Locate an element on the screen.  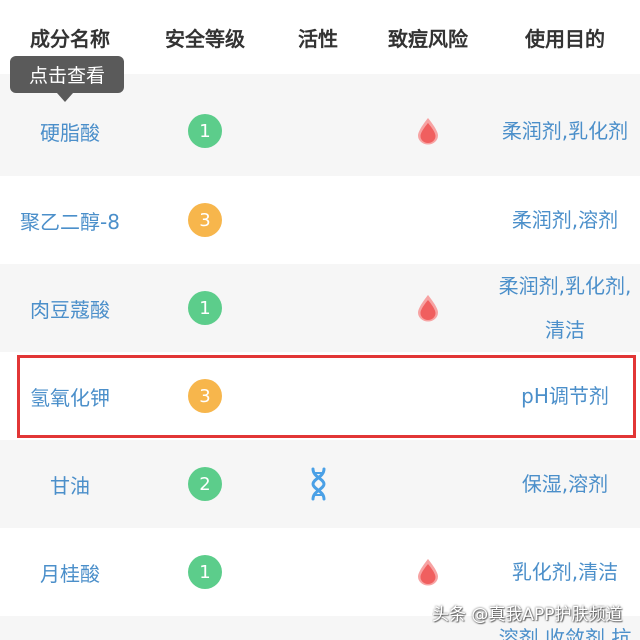
purpose-cell: 保湿,溶剂 is located at coordinates (565, 484).